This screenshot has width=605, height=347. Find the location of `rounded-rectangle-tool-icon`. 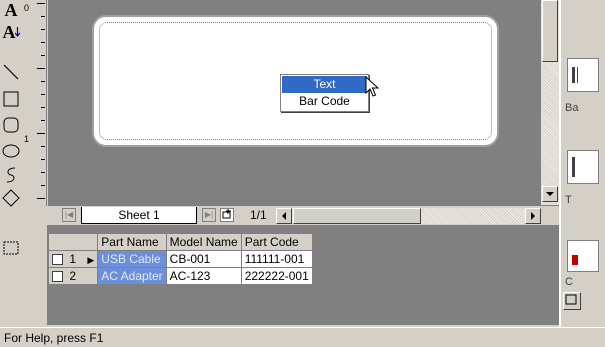

rounded-rectangle-tool-icon is located at coordinates (11, 124).